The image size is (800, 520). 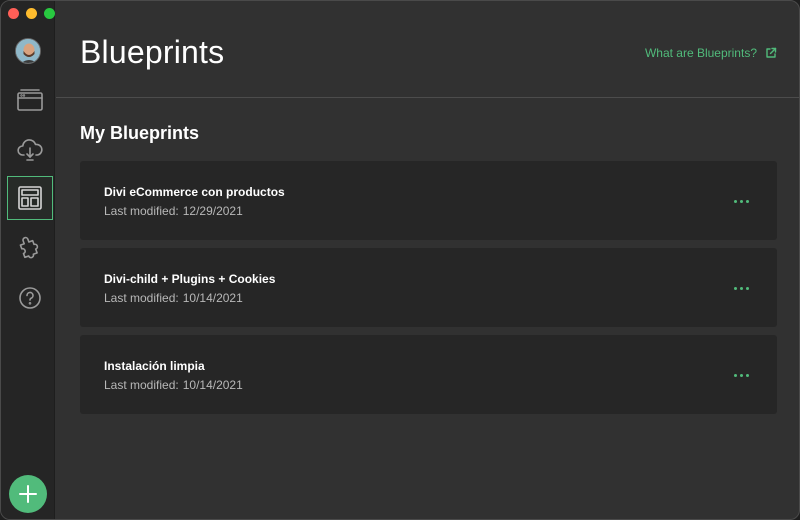 I want to click on sidebar-item-connect, so click(x=30, y=149).